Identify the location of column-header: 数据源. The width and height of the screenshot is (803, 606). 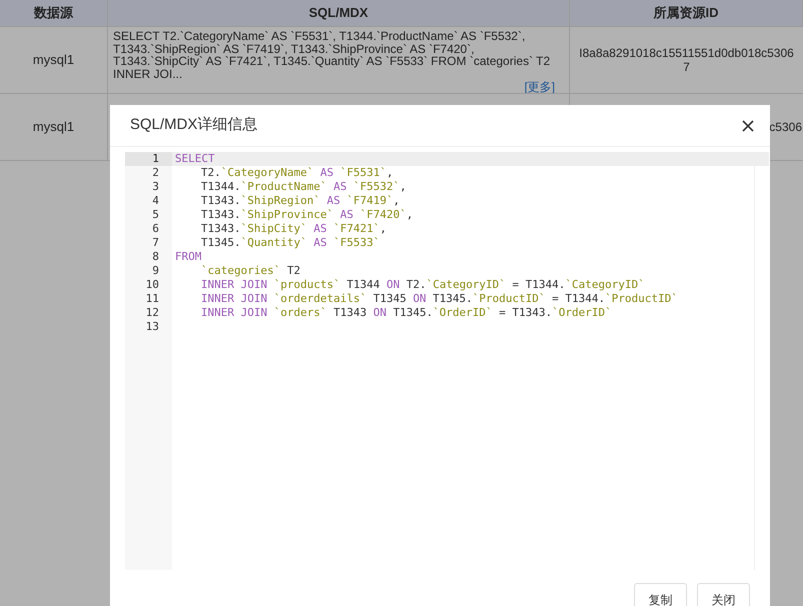
(54, 13).